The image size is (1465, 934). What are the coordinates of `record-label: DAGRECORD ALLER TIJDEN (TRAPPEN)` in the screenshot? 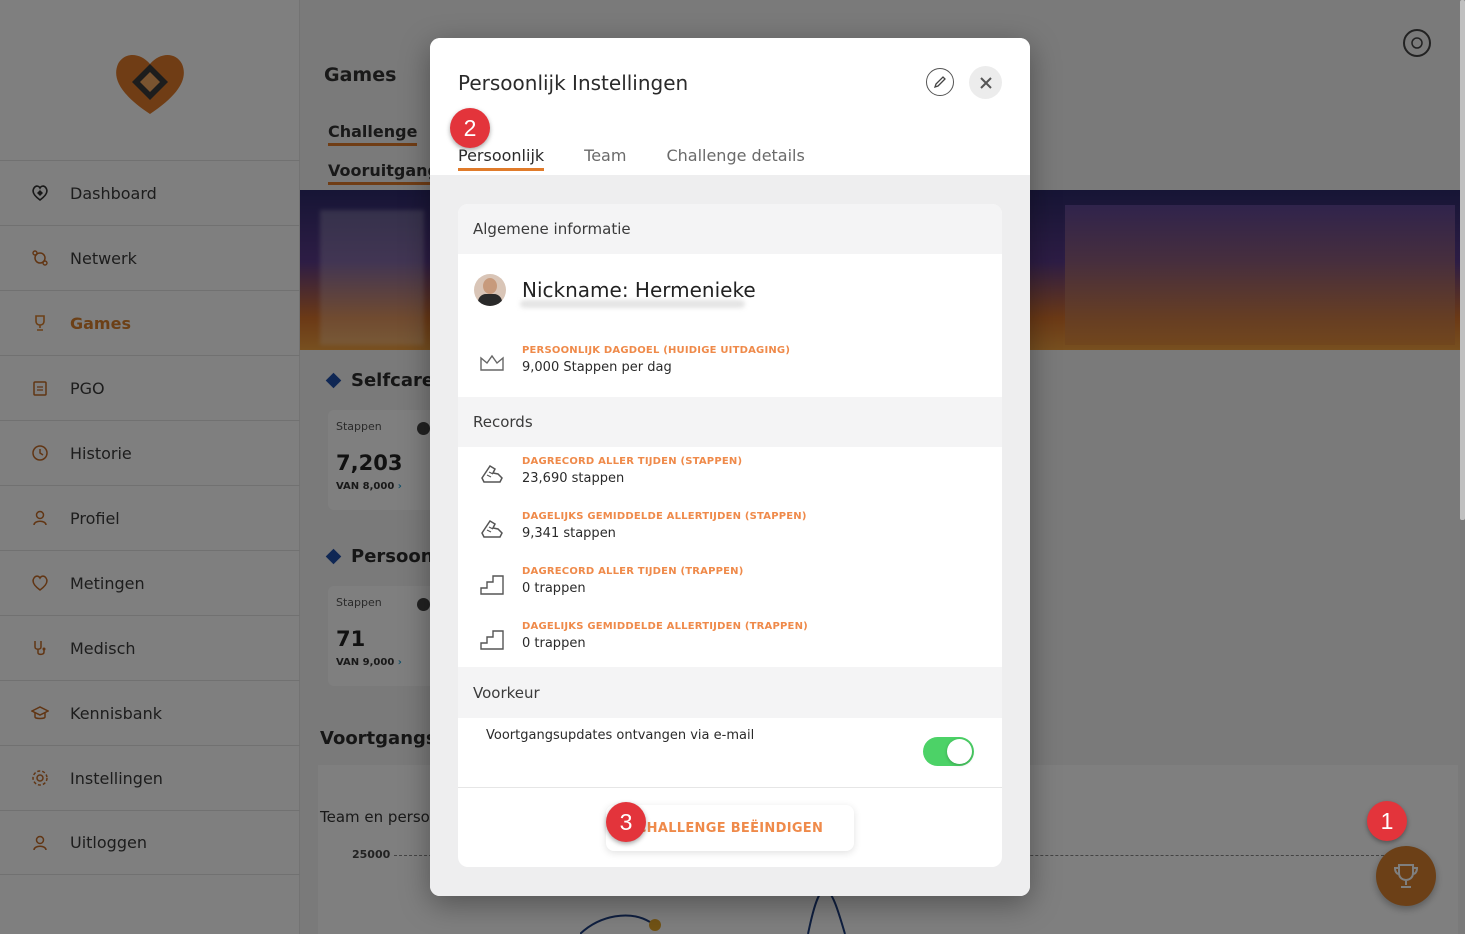 It's located at (633, 571).